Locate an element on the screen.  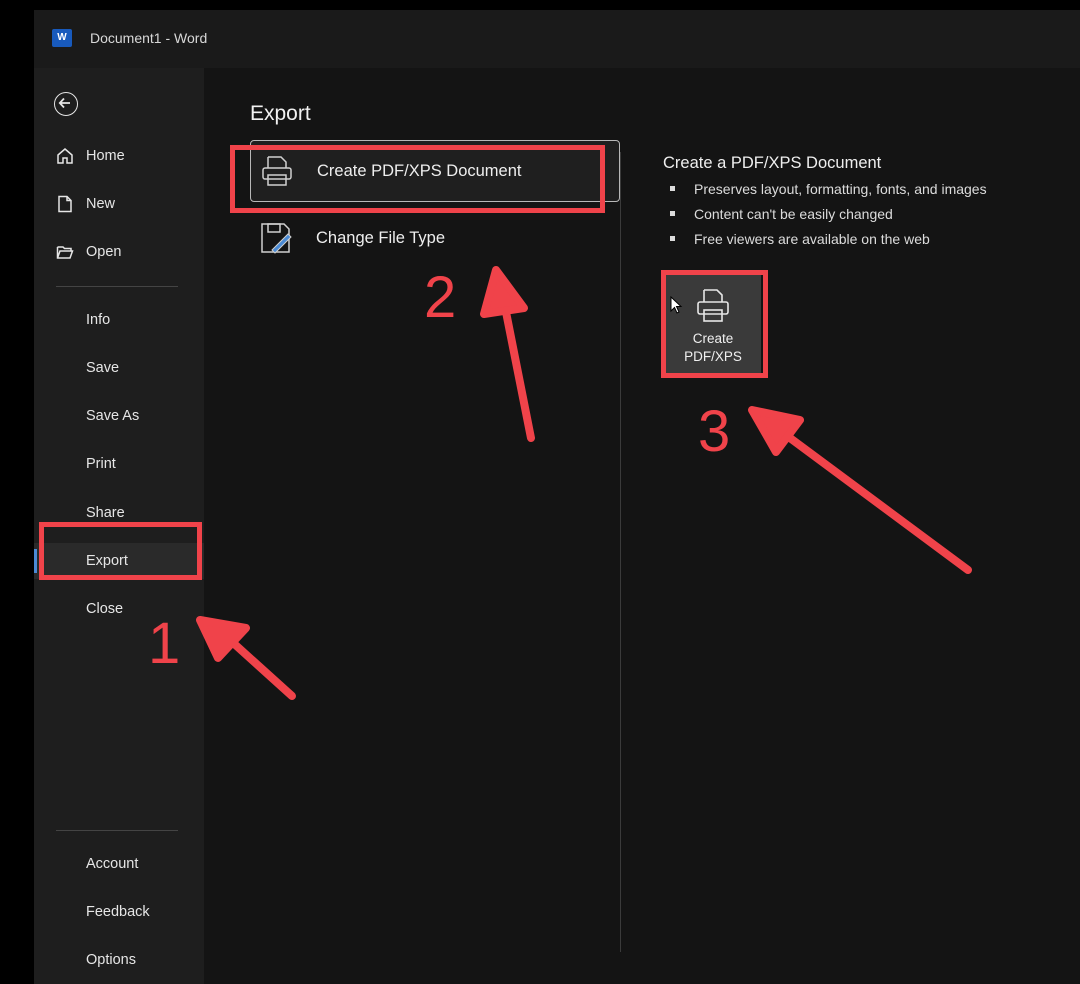
sidebar-item-save-as: Save As is located at coordinates (119, 416).